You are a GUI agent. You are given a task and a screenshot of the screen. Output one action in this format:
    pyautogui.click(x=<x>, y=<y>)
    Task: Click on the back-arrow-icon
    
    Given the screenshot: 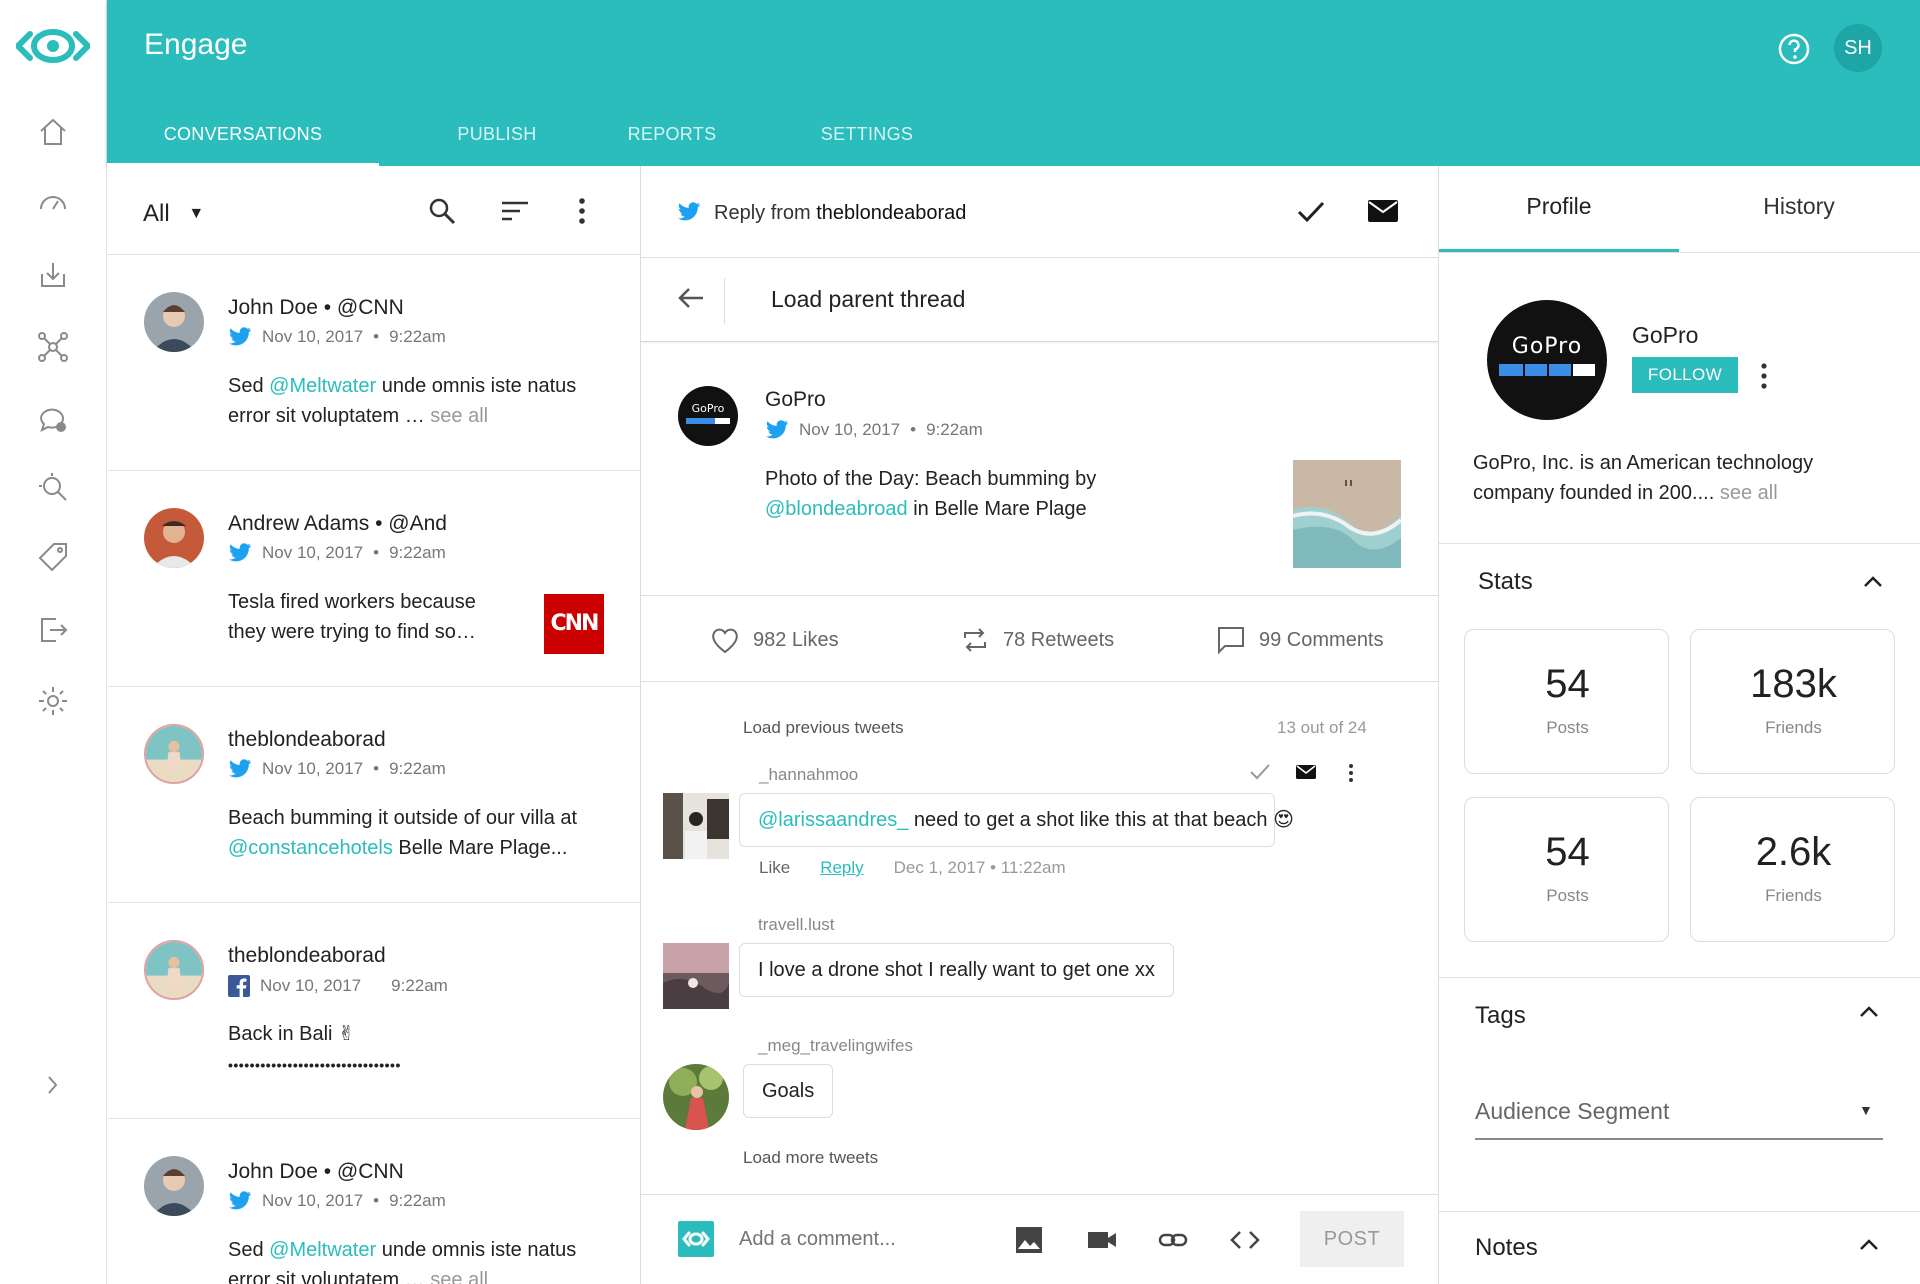 What is the action you would take?
    pyautogui.click(x=691, y=300)
    